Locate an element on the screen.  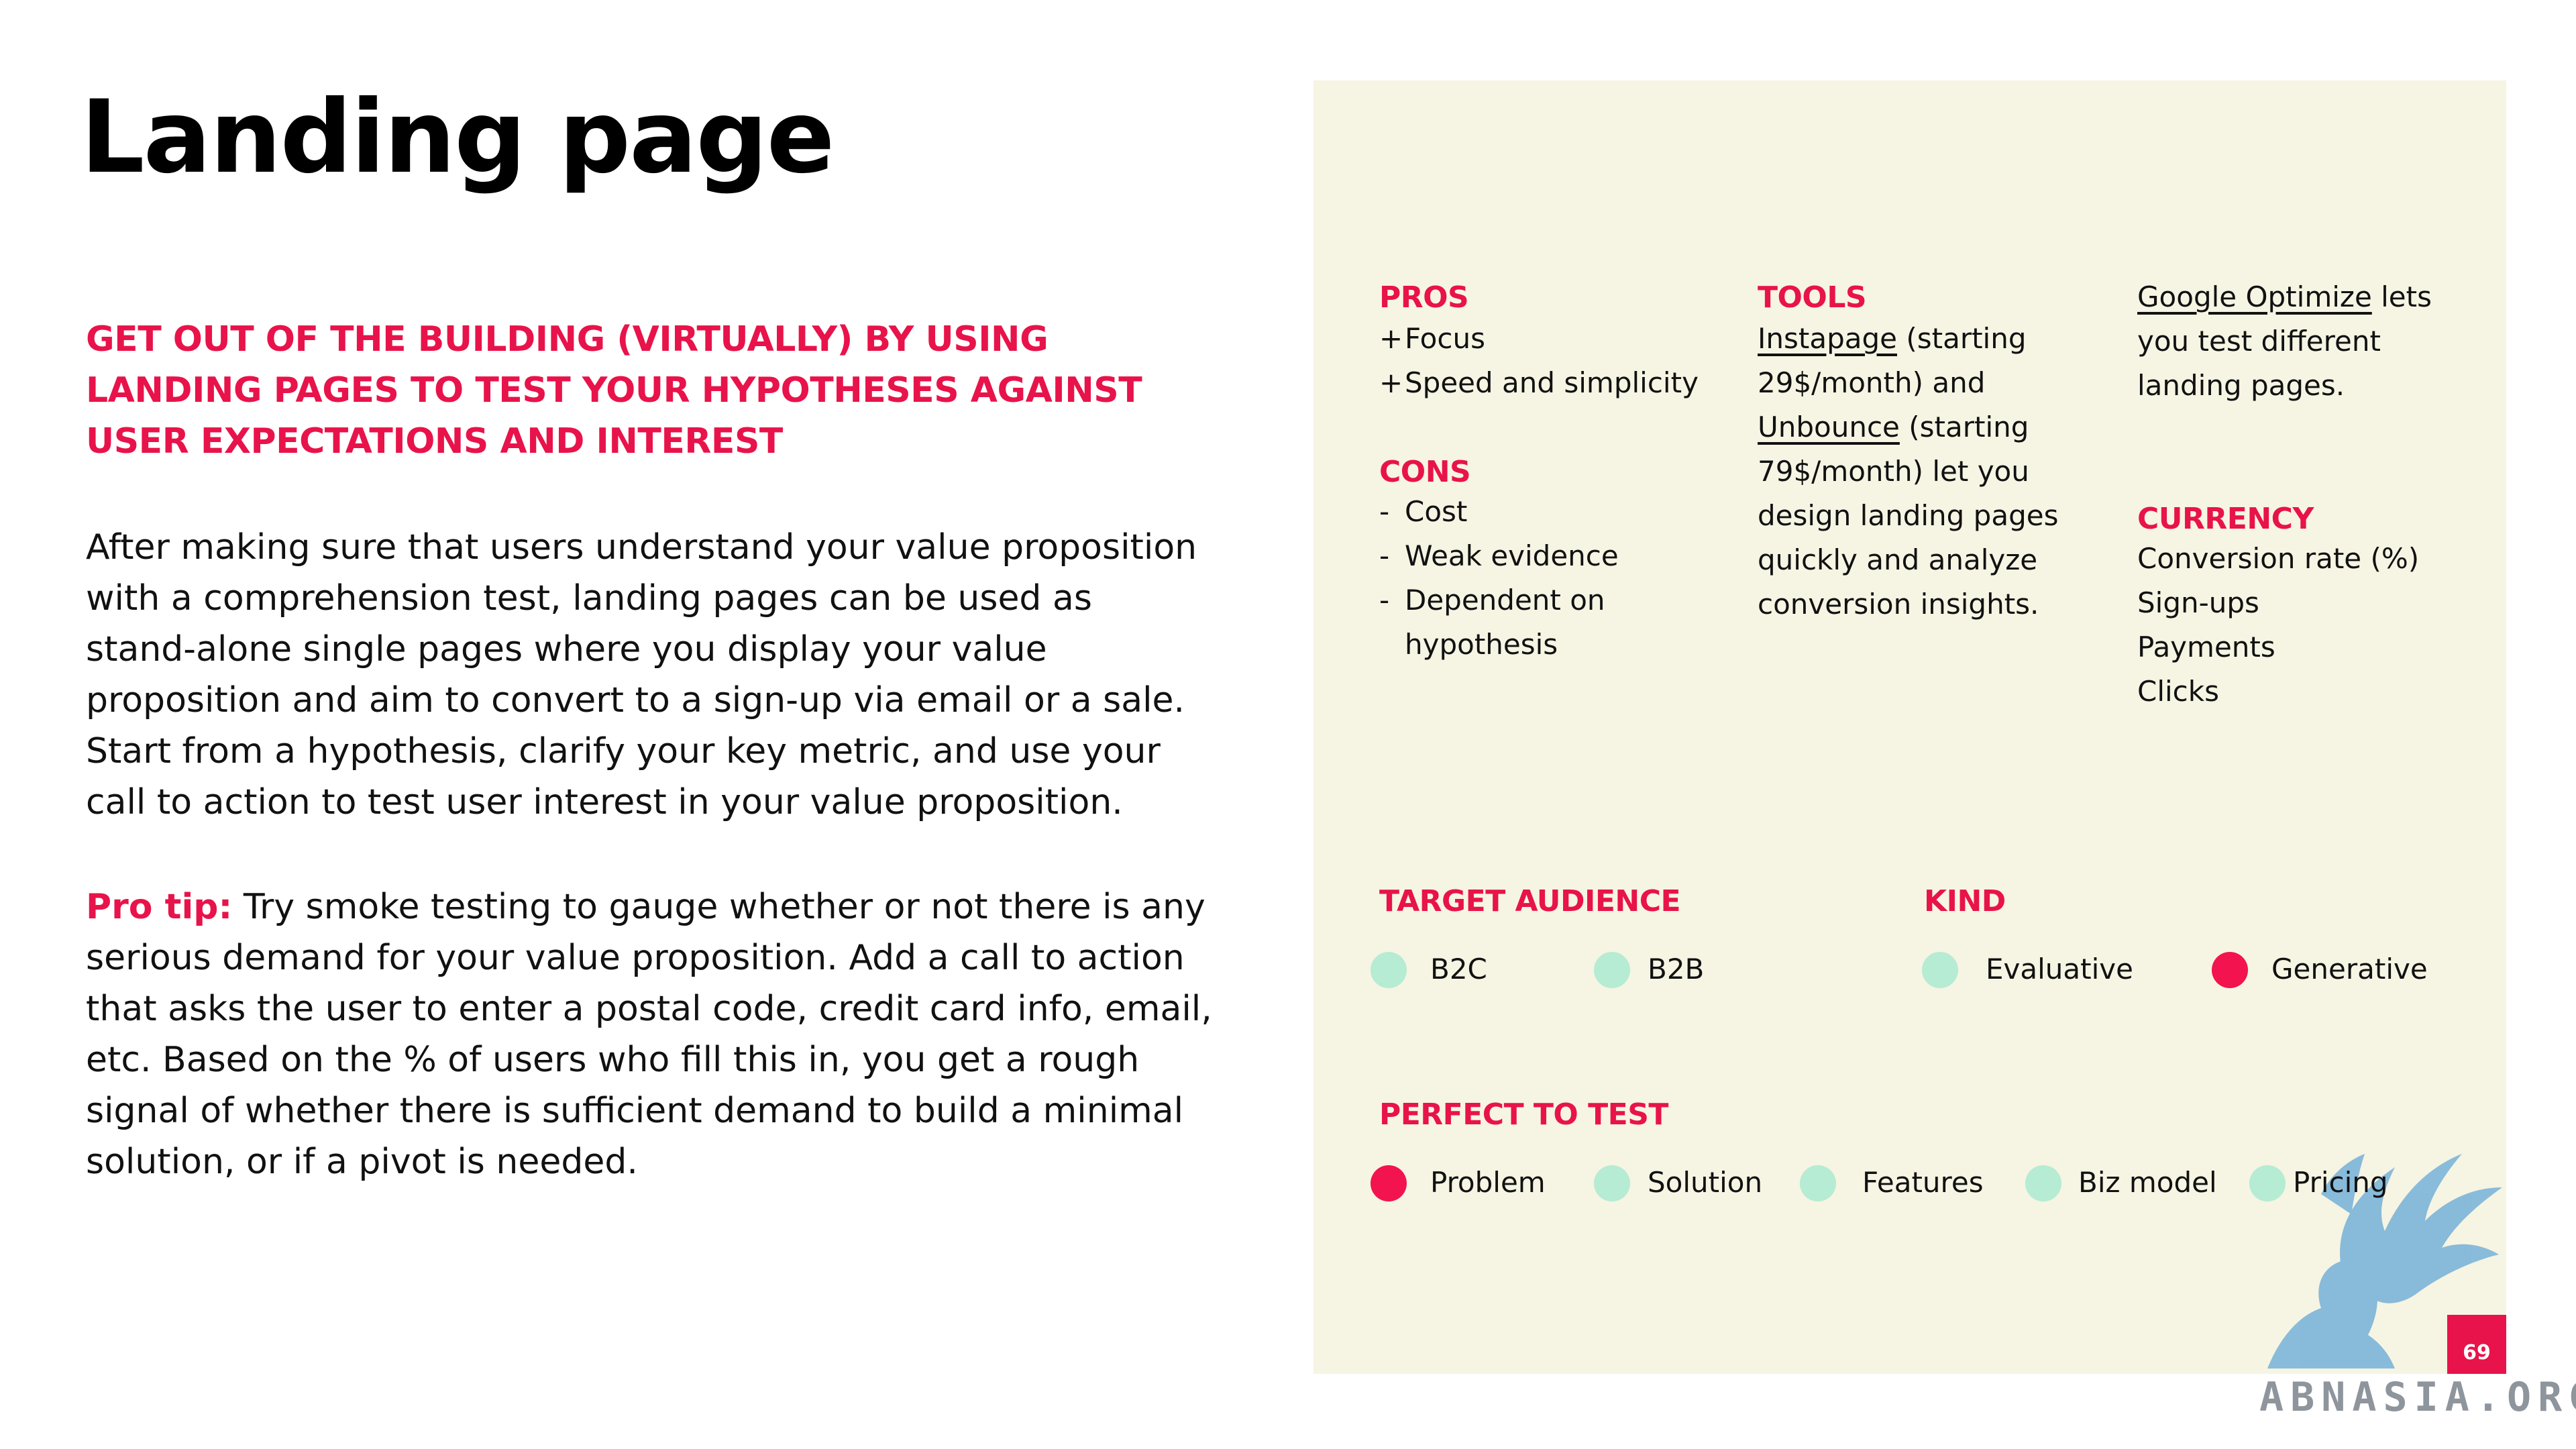
generative-label: Generative is located at coordinates (2349, 969).